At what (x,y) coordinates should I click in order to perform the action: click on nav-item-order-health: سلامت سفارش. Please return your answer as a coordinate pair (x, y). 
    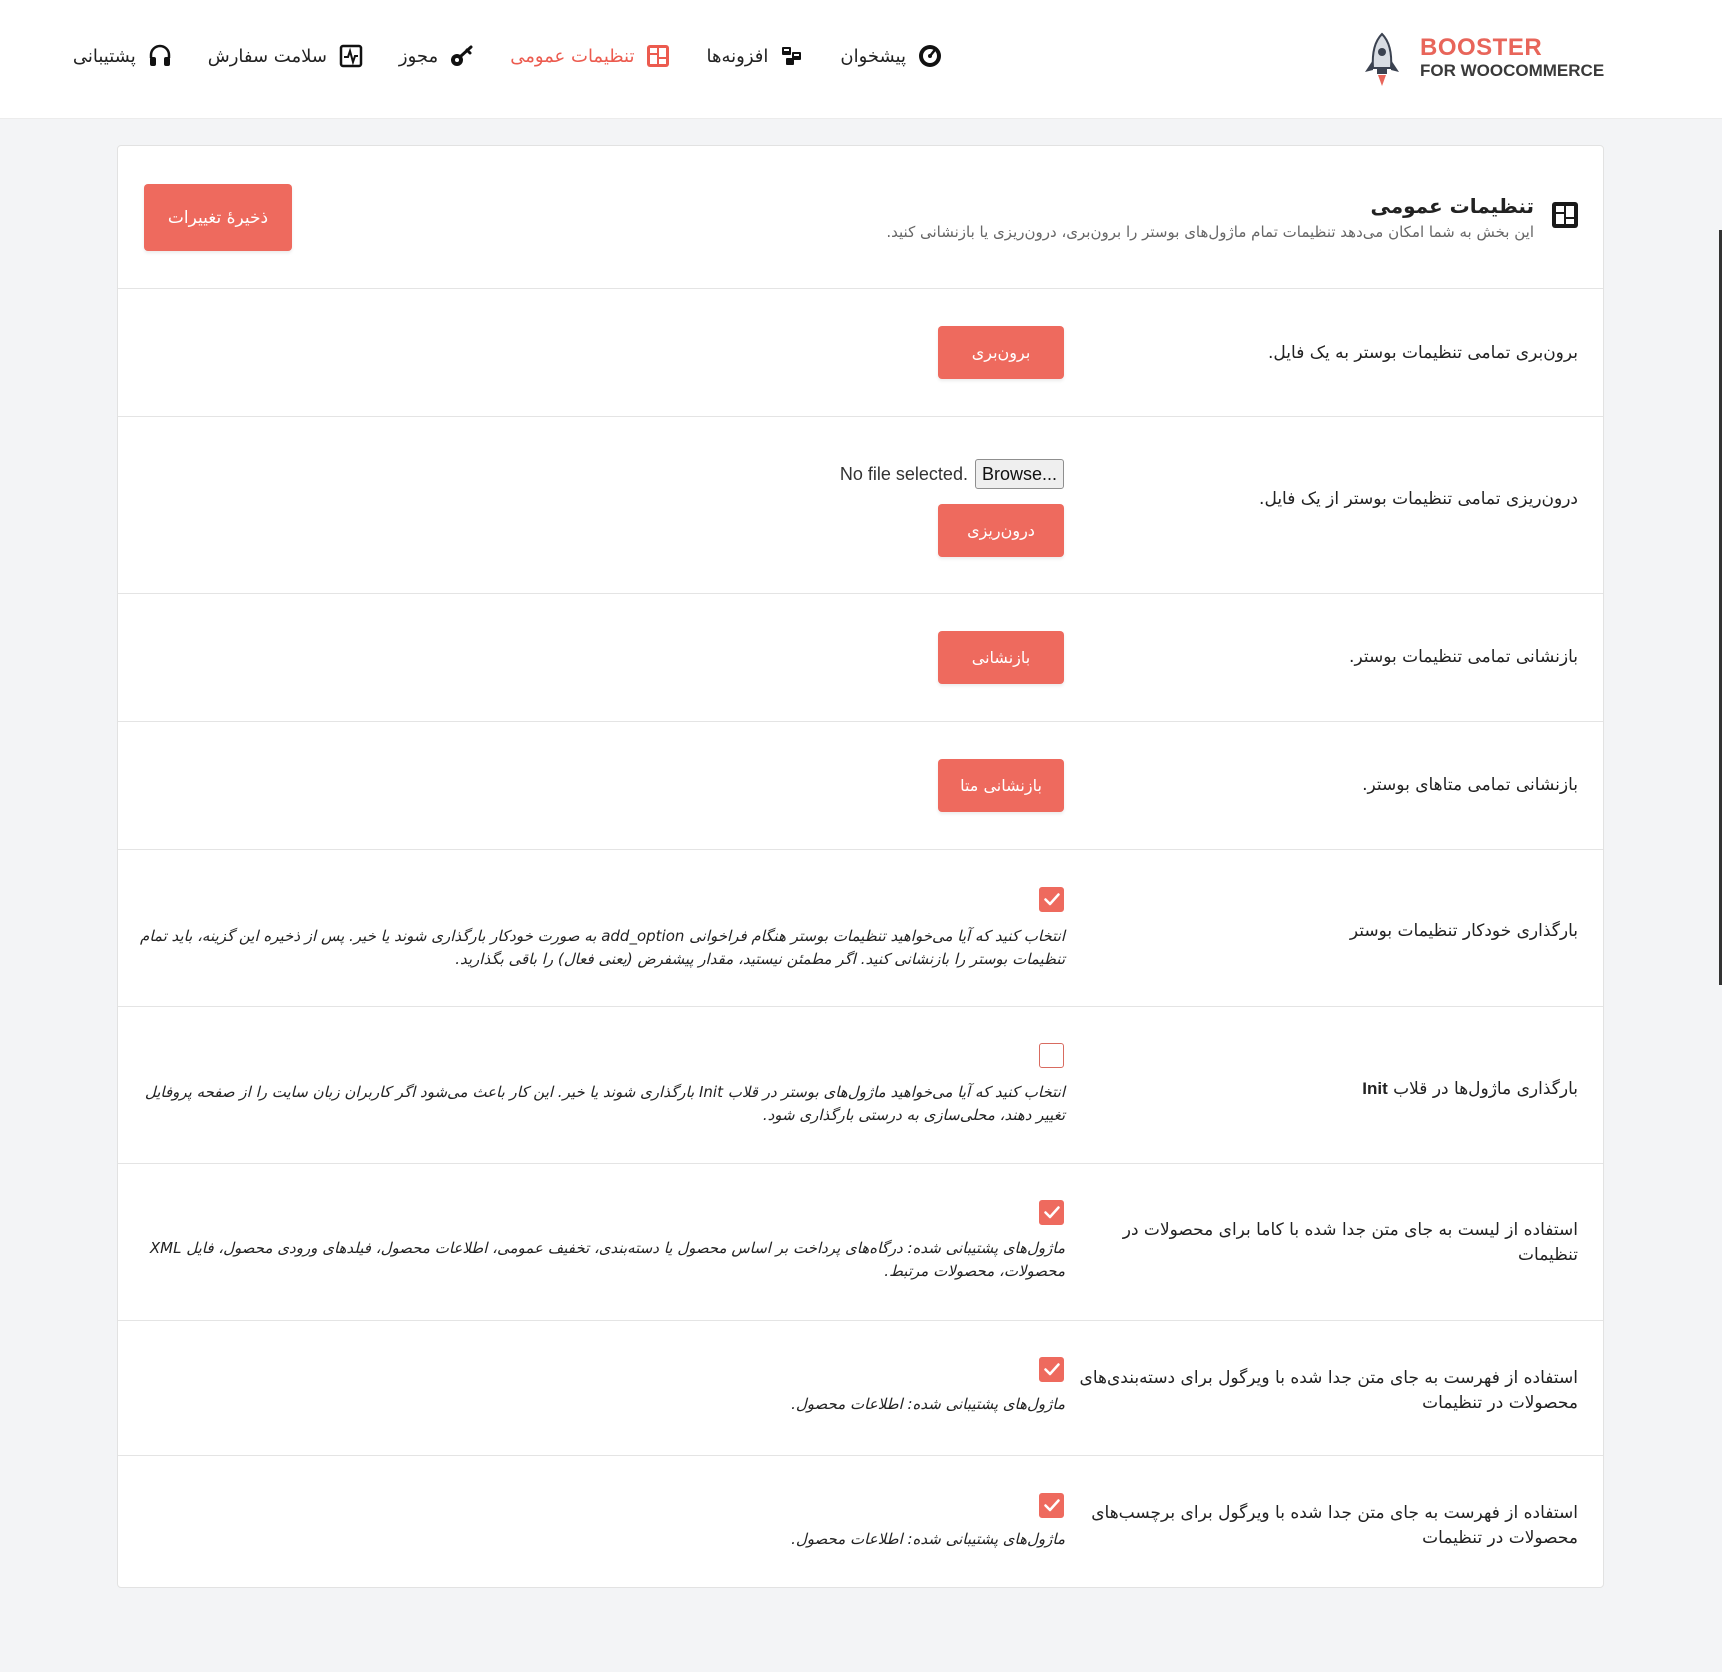
    Looking at the image, I should click on (285, 56).